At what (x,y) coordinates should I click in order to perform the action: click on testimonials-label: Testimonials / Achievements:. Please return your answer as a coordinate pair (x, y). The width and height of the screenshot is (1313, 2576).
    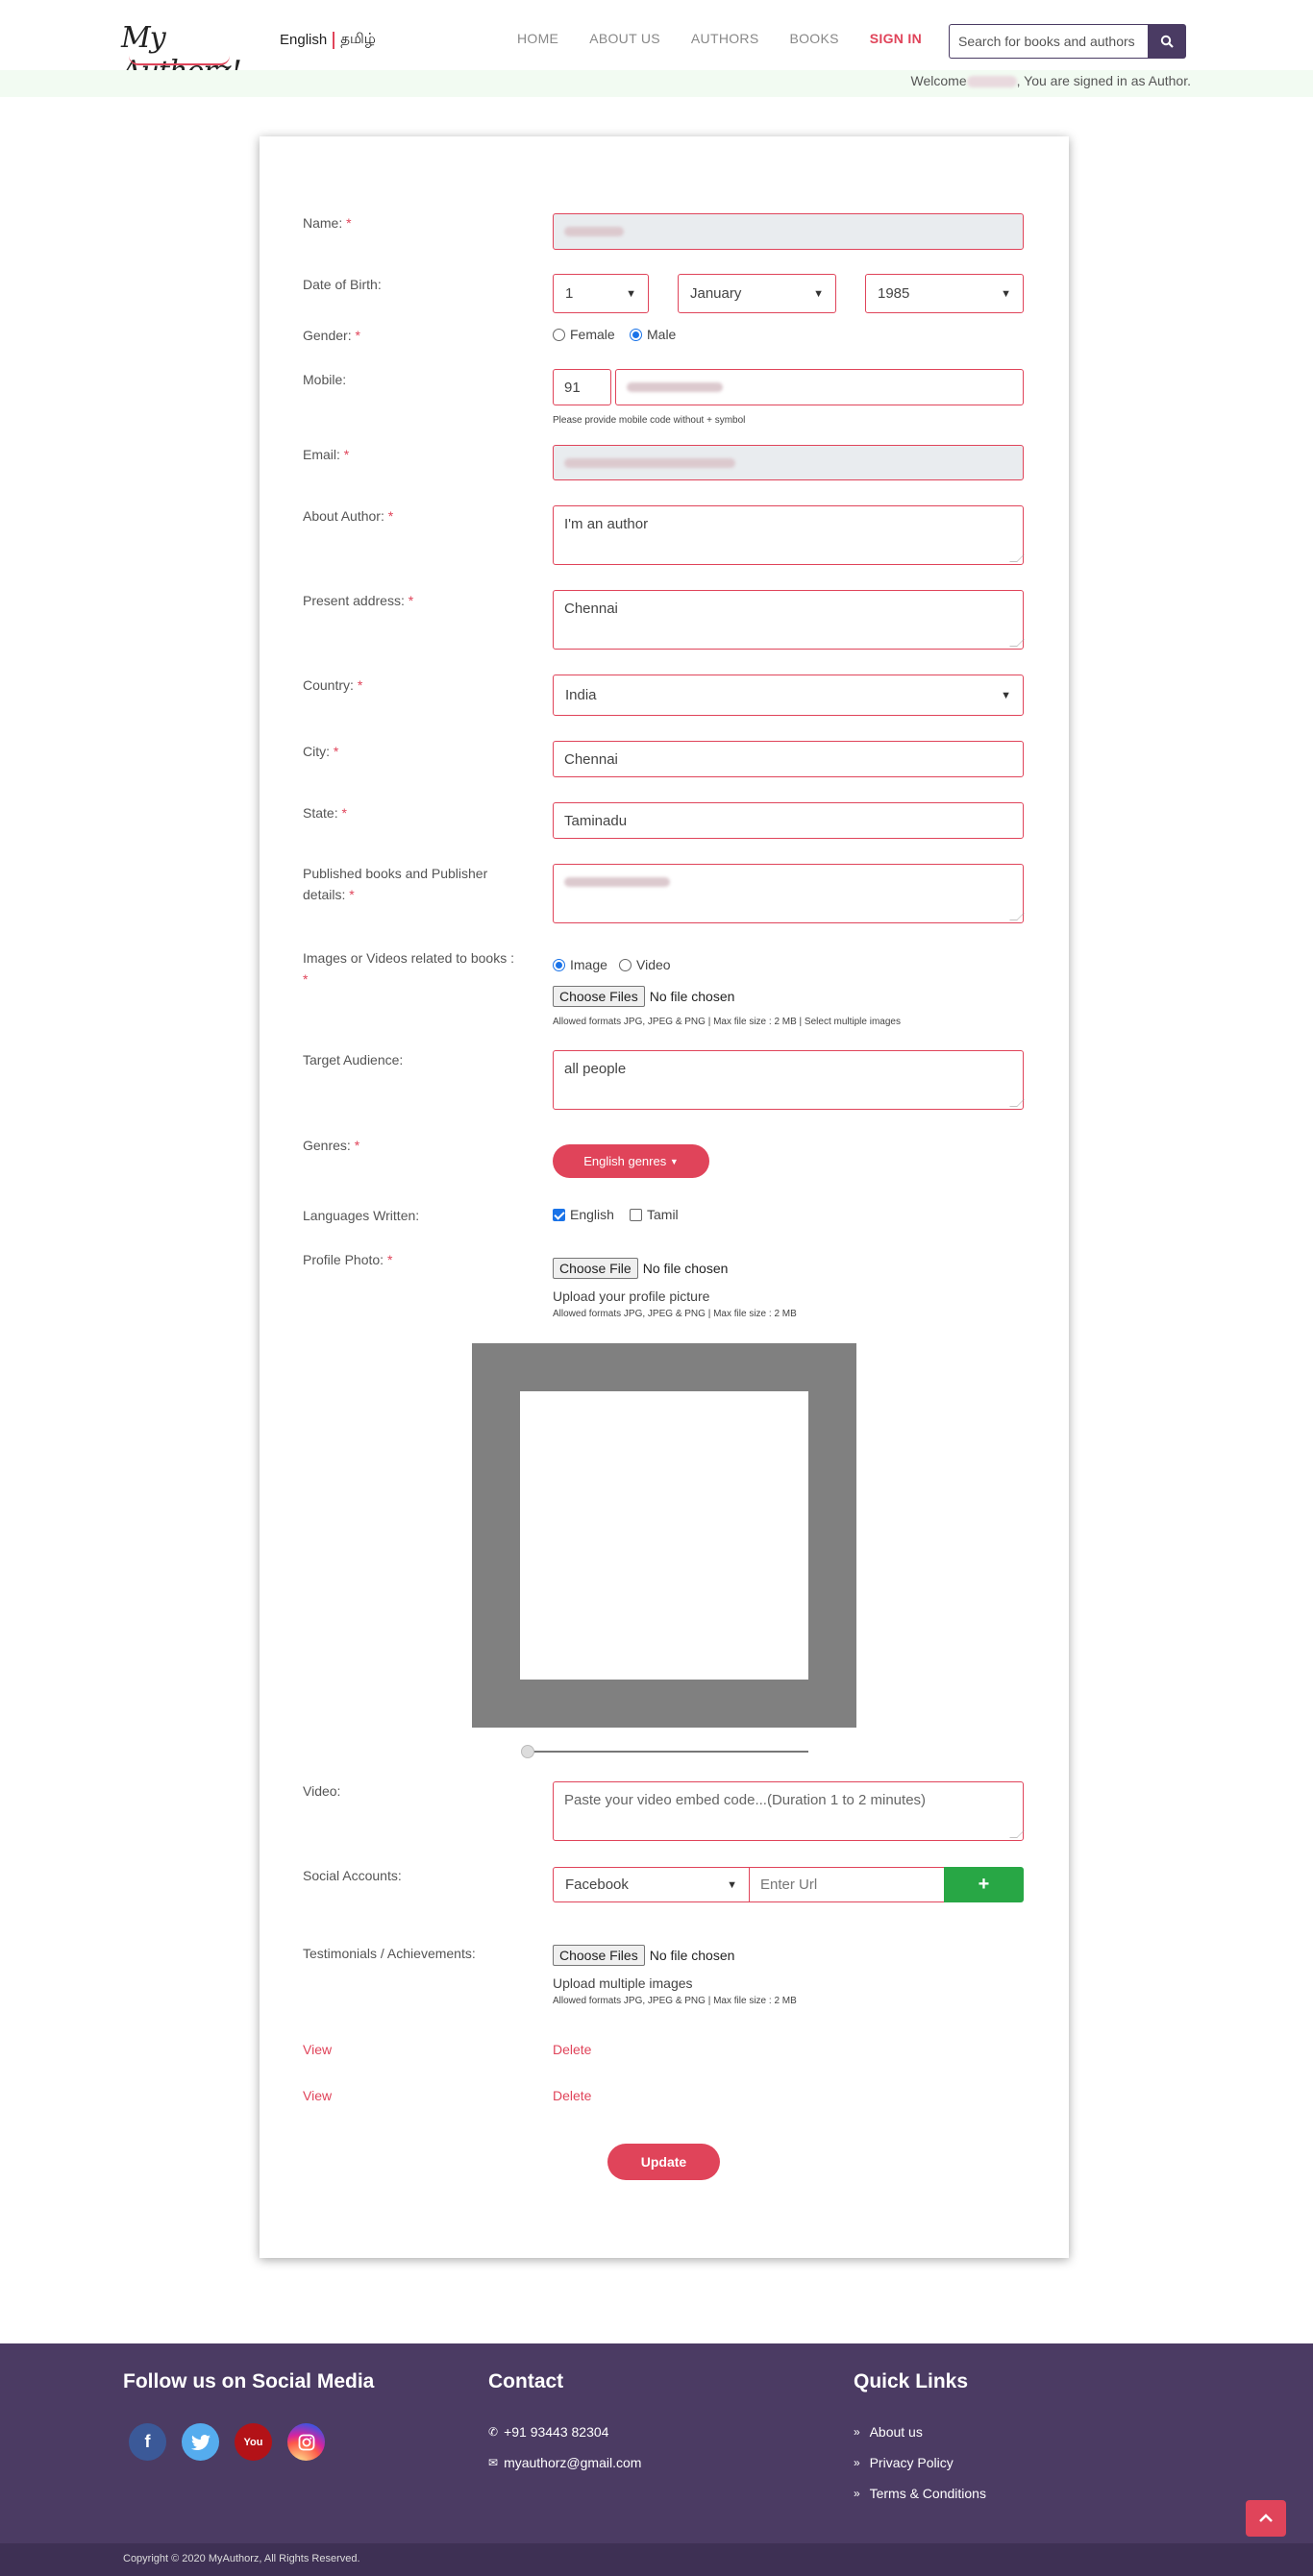
    Looking at the image, I should click on (389, 1953).